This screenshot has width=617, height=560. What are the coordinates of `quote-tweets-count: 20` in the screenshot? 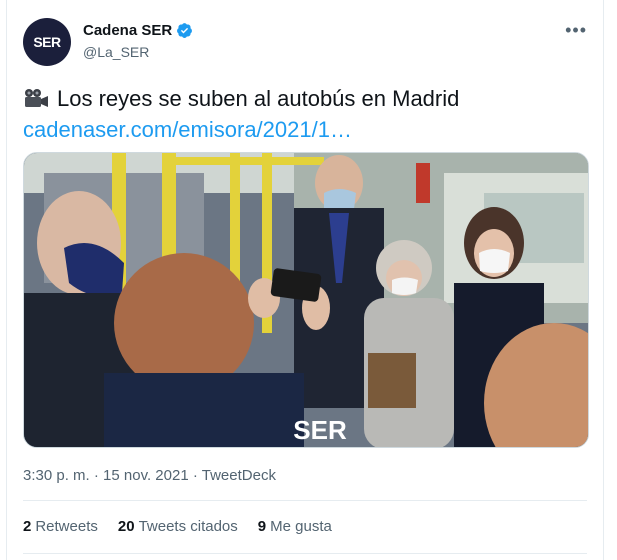 It's located at (126, 526).